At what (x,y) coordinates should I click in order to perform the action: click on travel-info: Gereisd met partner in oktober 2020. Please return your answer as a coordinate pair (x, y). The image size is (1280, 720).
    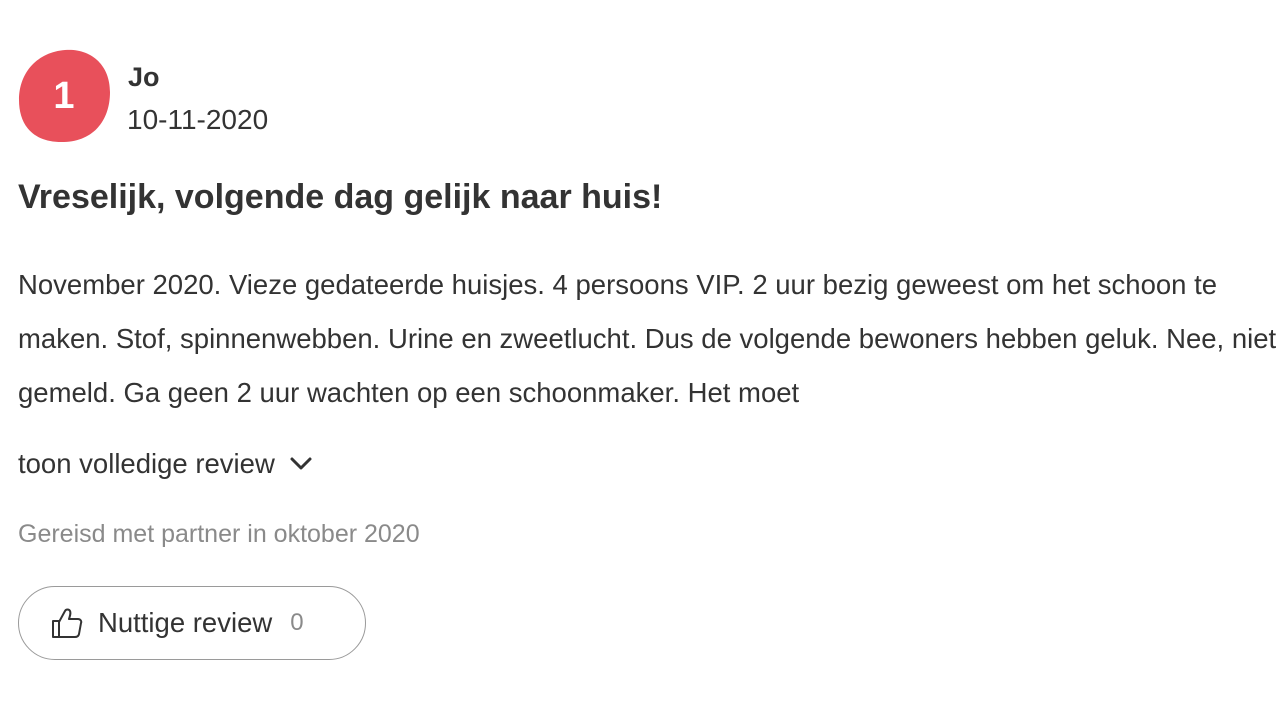
    Looking at the image, I should click on (219, 534).